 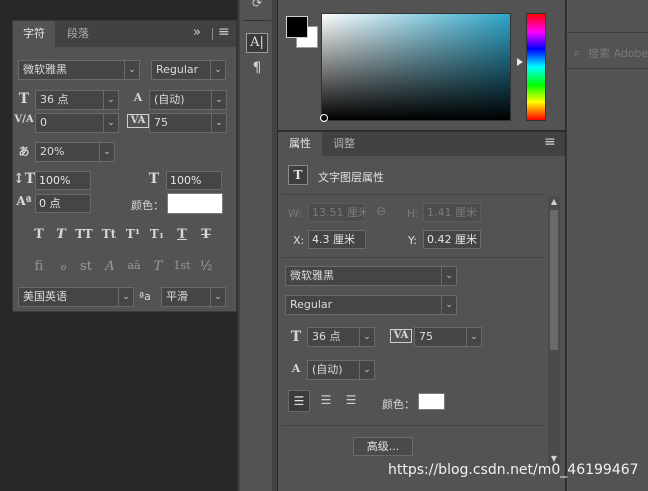 What do you see at coordinates (39, 234) in the screenshot?
I see `faux-bold-icon: T` at bounding box center [39, 234].